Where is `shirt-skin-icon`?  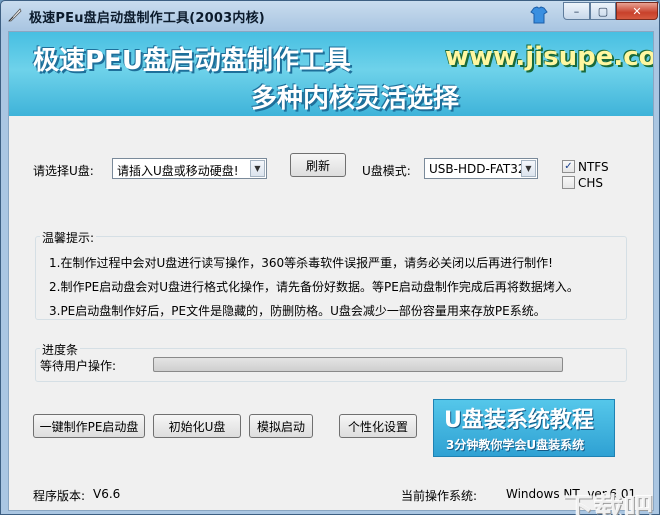 shirt-skin-icon is located at coordinates (539, 15).